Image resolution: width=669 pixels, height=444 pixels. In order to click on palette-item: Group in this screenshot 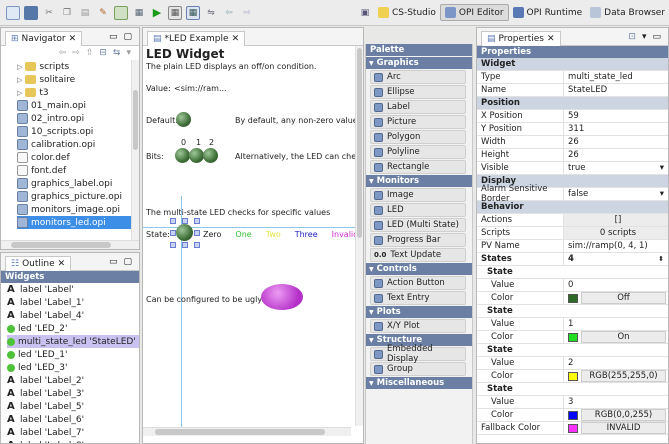, I will do `click(418, 369)`.